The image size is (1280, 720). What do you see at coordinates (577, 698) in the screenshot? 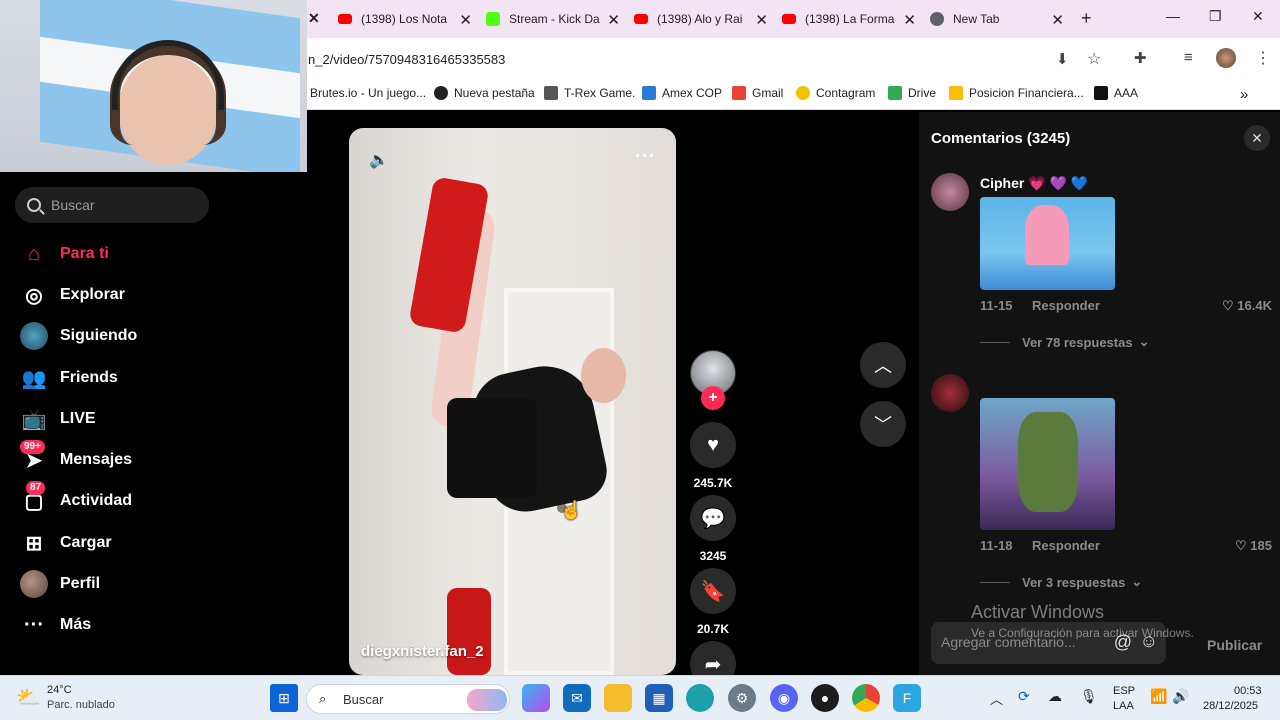
I see `outlook-icon: ✉` at bounding box center [577, 698].